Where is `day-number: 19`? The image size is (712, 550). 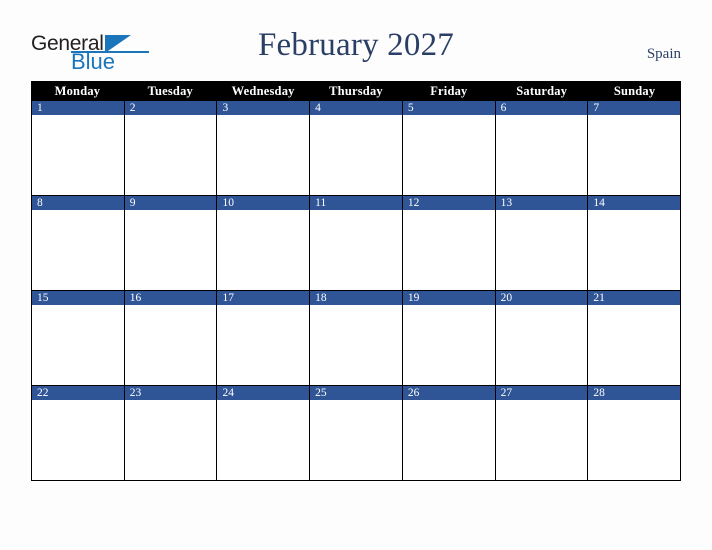
day-number: 19 is located at coordinates (413, 298).